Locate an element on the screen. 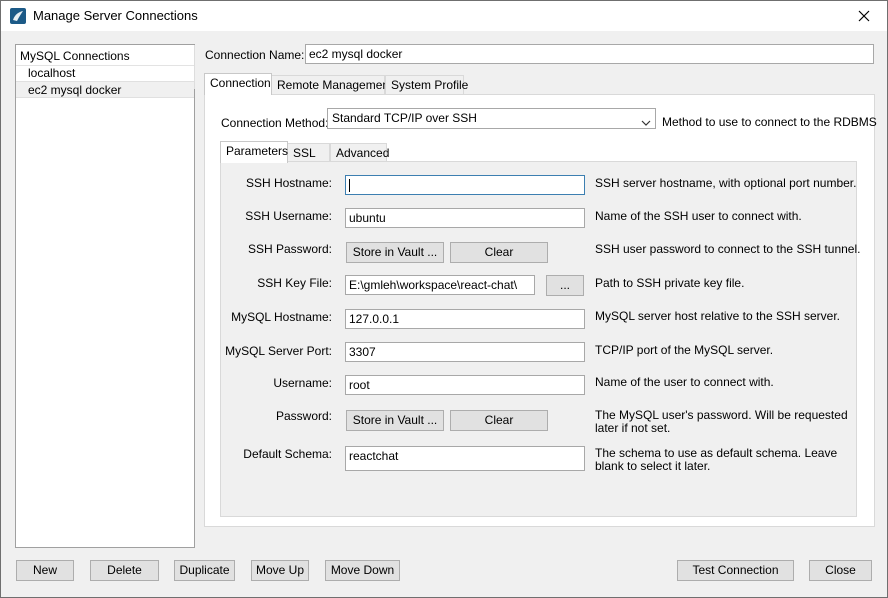  default-schema-label: Default Schema: is located at coordinates (287, 454).